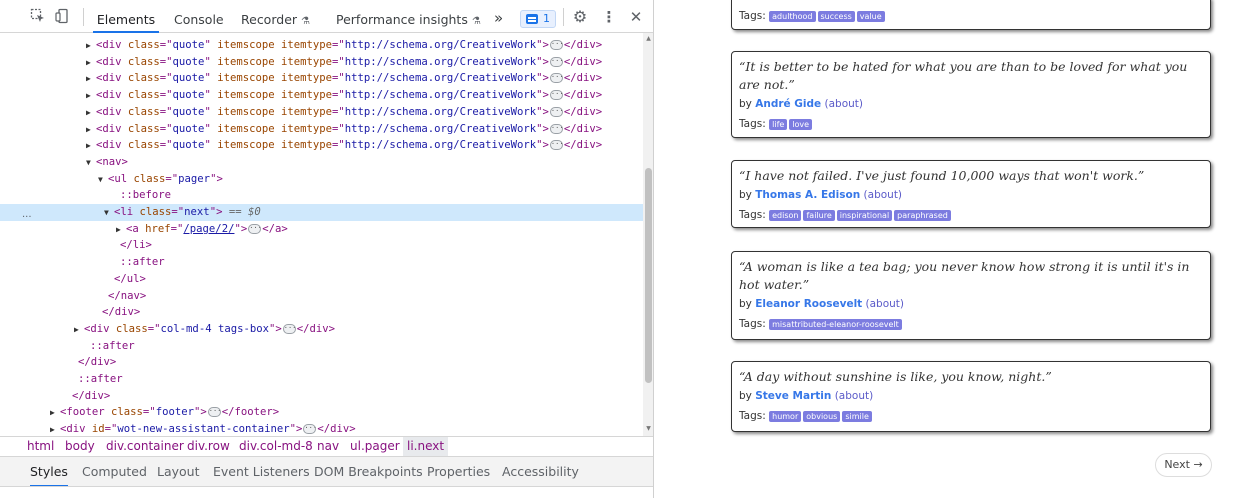 This screenshot has height=498, width=1234. Describe the element at coordinates (40, 446) in the screenshot. I see `breadcrumb-item: html` at that location.